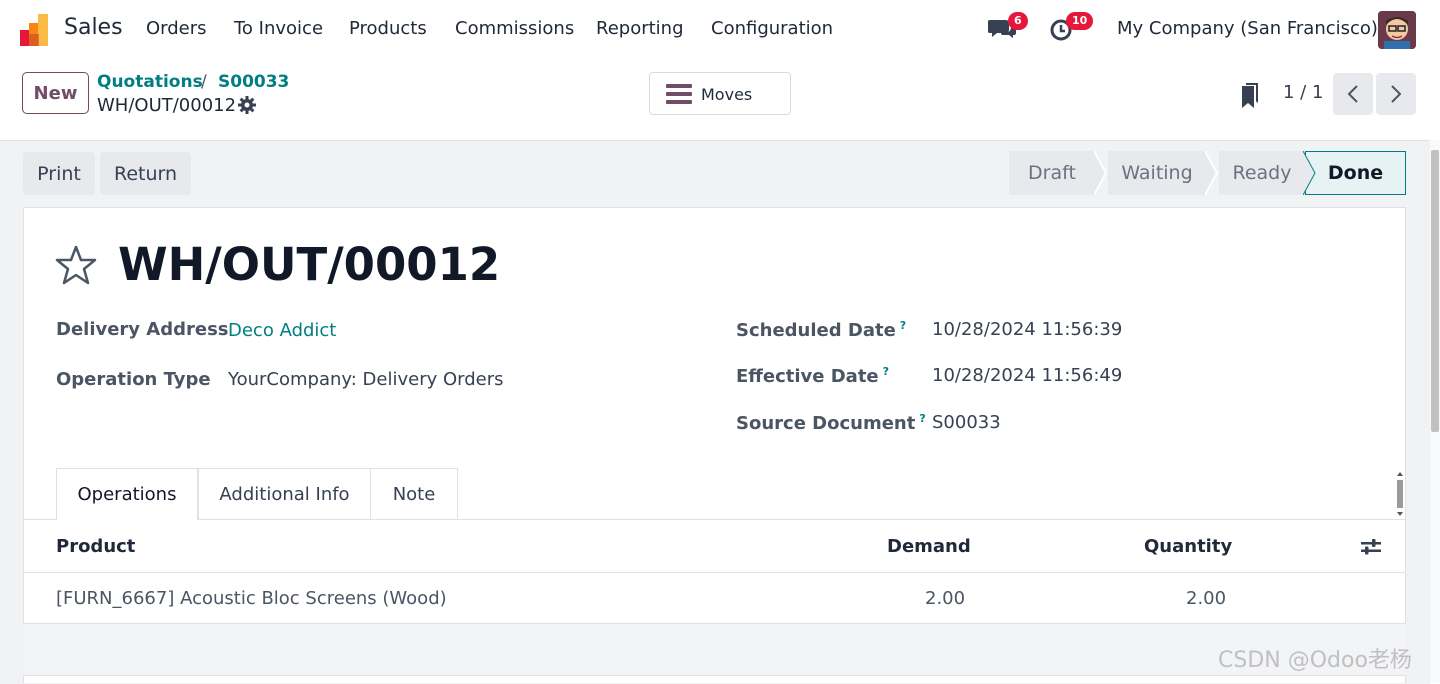 This screenshot has height=684, width=1440. Describe the element at coordinates (945, 598) in the screenshot. I see `row-demand: 2.00` at that location.